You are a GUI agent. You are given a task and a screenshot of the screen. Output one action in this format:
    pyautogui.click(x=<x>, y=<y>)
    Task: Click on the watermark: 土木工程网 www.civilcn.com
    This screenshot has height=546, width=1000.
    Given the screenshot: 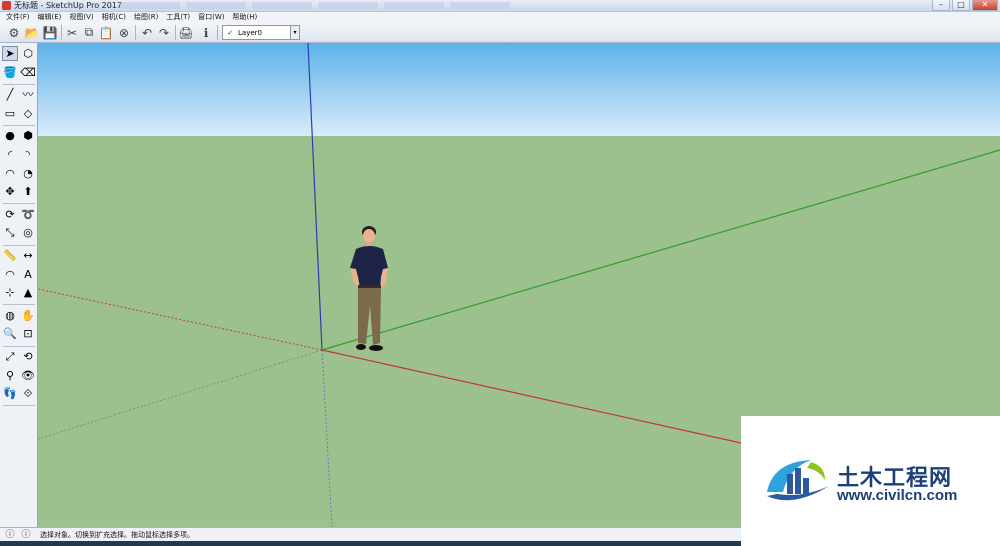 What is the action you would take?
    pyautogui.click(x=870, y=481)
    